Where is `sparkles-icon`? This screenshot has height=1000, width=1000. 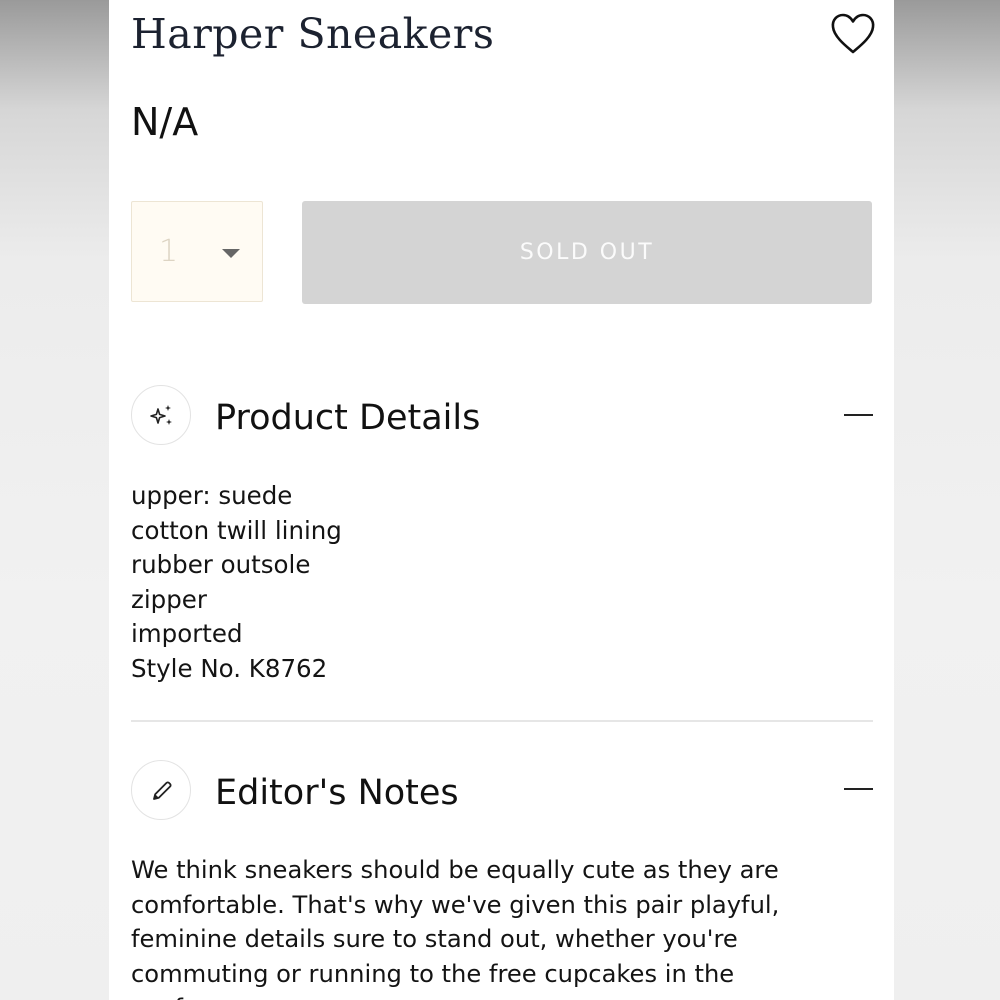 sparkles-icon is located at coordinates (161, 415).